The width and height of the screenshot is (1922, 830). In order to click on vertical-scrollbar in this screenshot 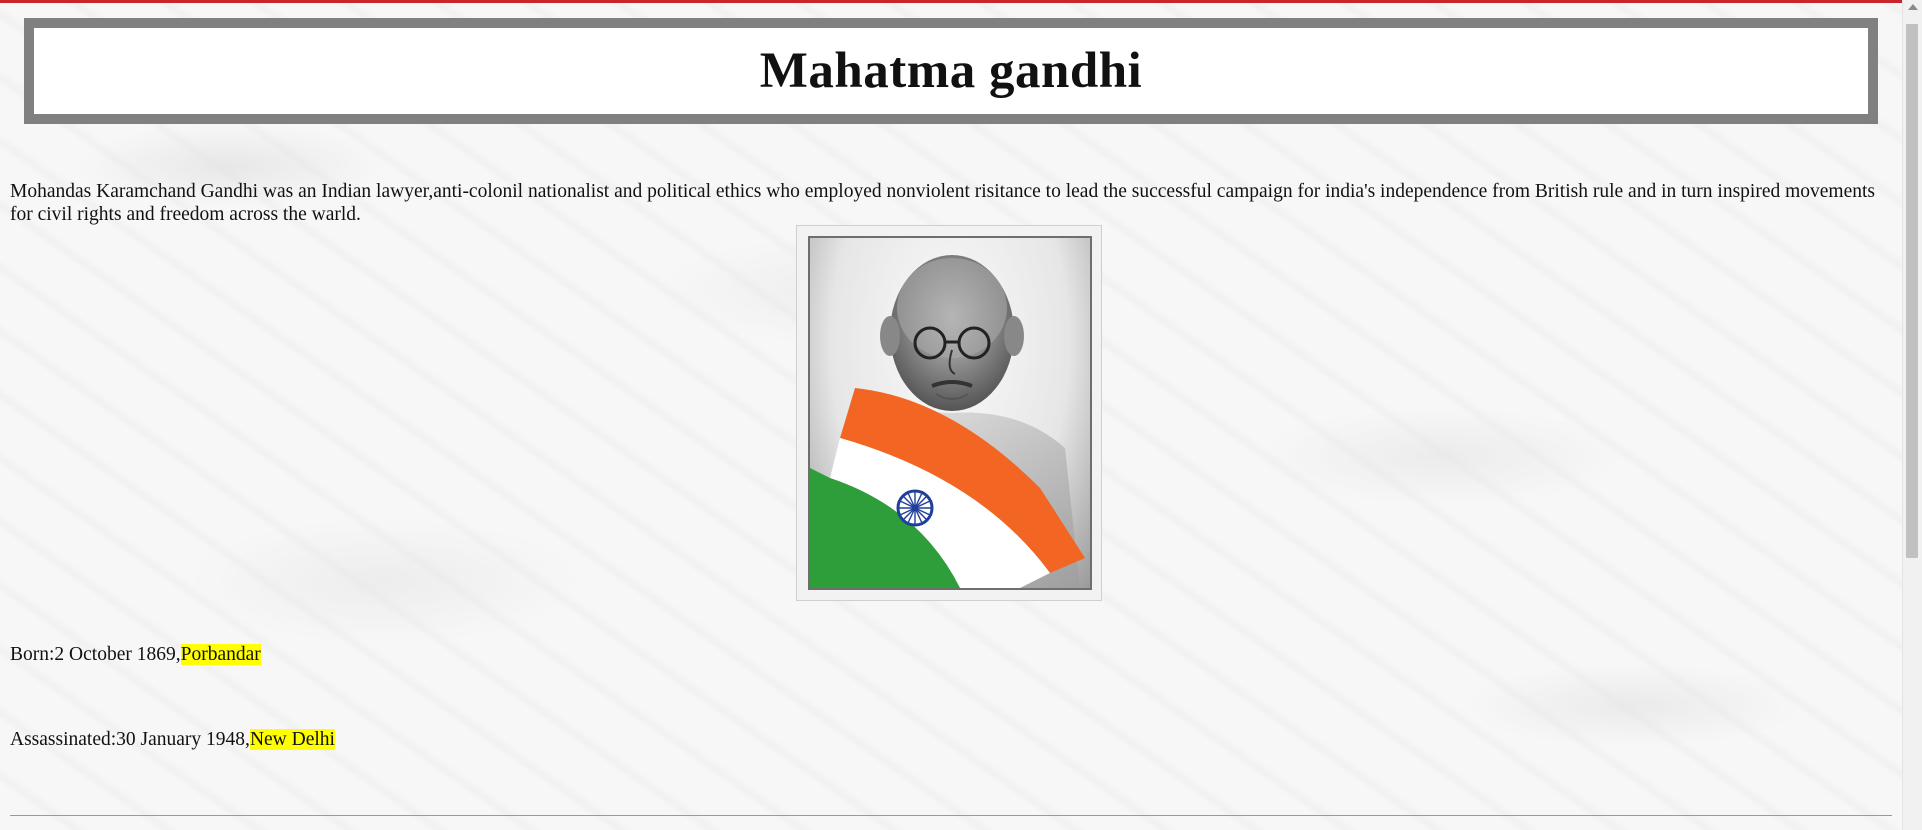, I will do `click(1912, 415)`.